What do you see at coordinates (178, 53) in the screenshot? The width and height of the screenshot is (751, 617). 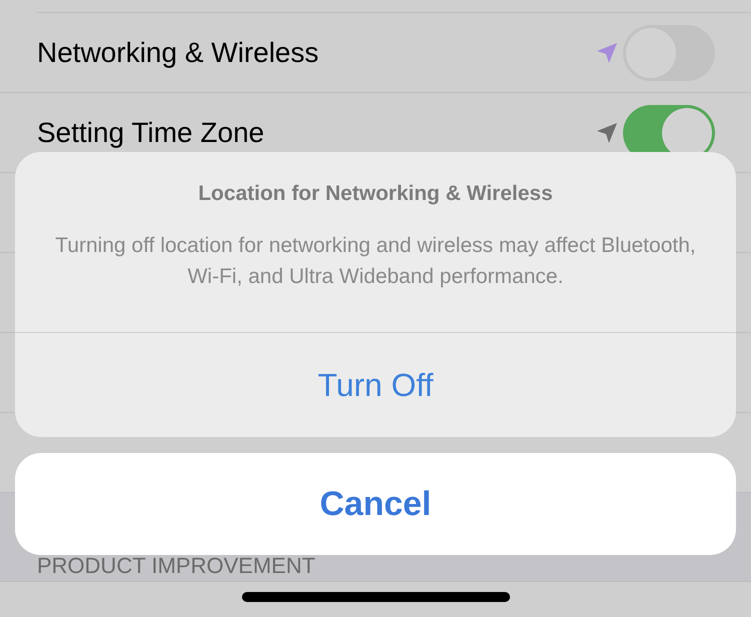 I see `row-label: Networking & Wireless` at bounding box center [178, 53].